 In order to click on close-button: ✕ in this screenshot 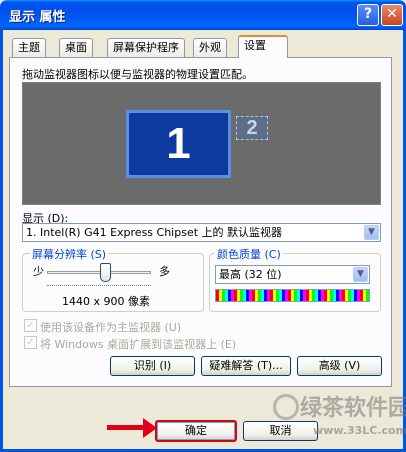, I will do `click(392, 15)`.